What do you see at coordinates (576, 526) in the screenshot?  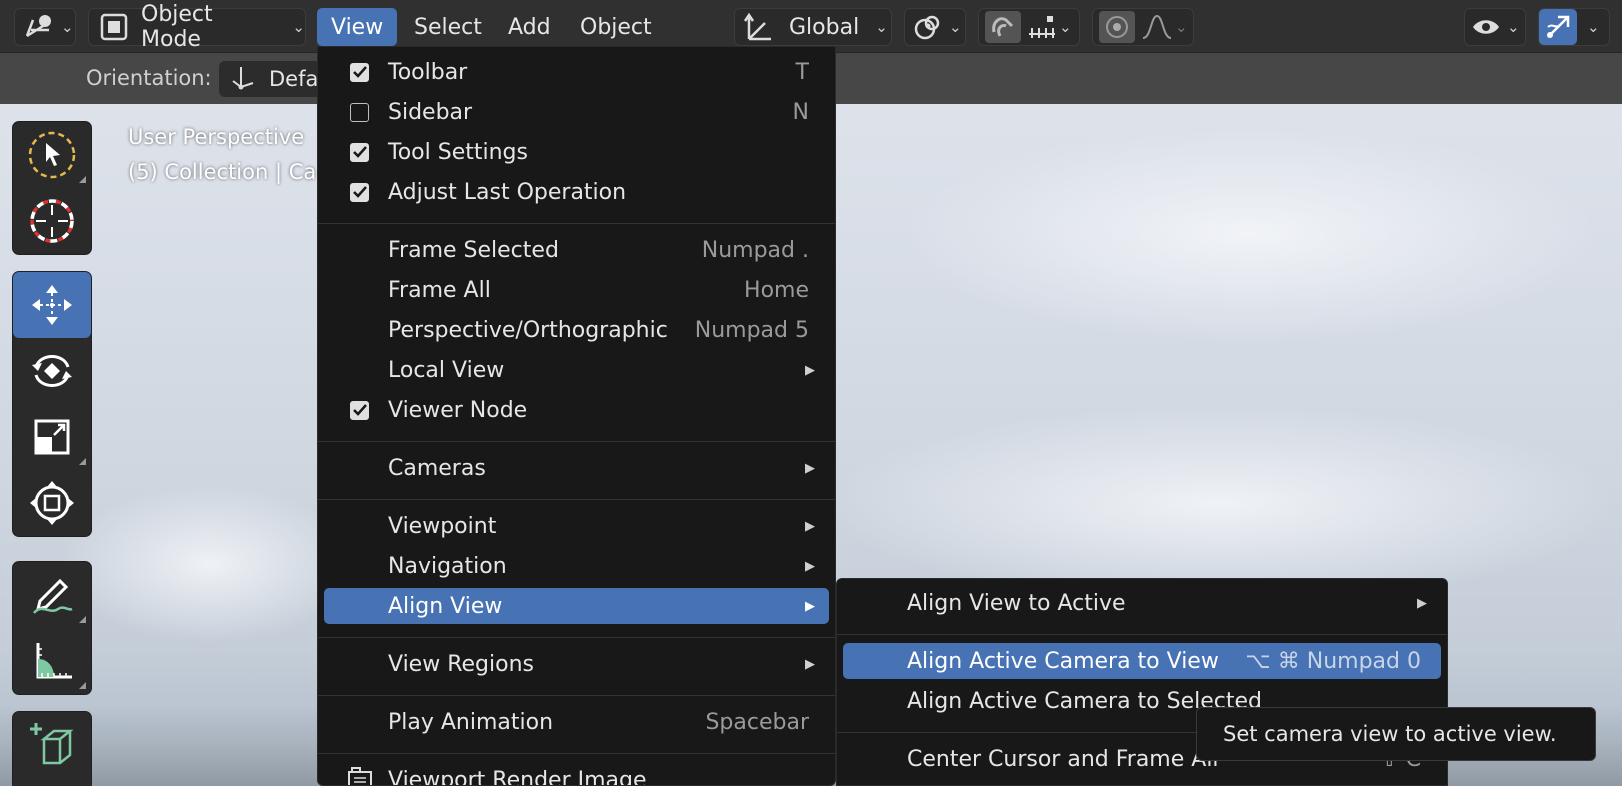 I see `menu-item-viewpoint: Viewpoint ▶` at bounding box center [576, 526].